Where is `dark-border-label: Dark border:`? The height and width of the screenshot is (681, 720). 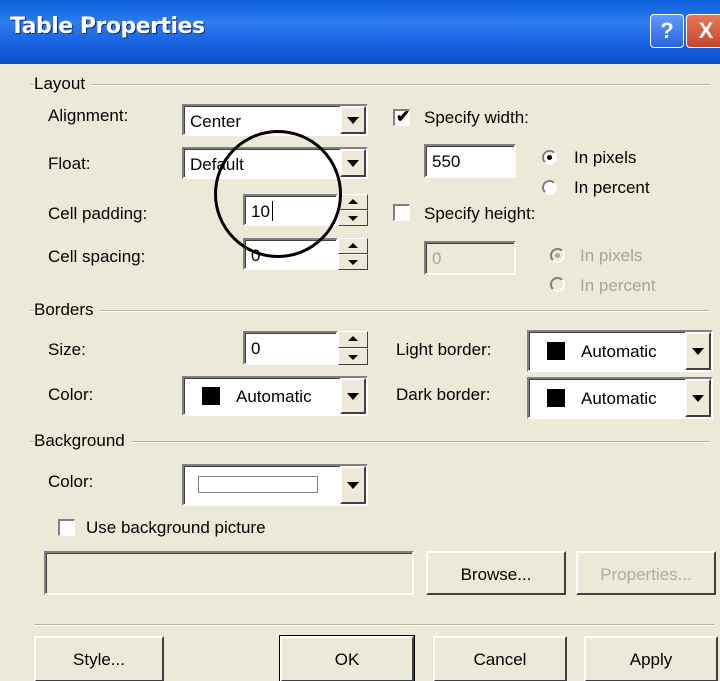 dark-border-label: Dark border: is located at coordinates (443, 394).